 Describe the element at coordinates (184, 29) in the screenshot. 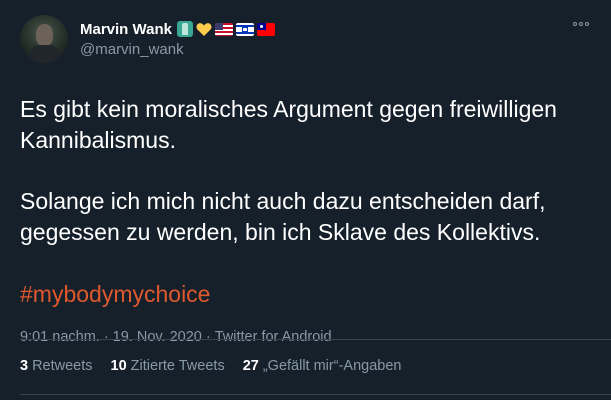

I see `statue-of-liberty-icon` at that location.